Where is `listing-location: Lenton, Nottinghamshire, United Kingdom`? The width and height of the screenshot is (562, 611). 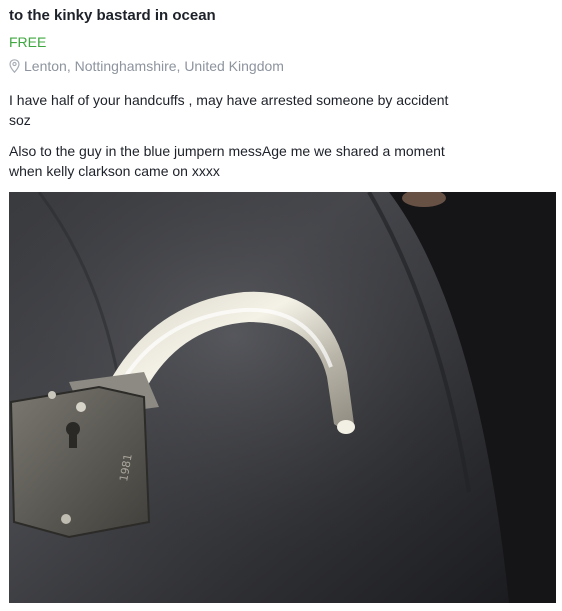 listing-location: Lenton, Nottinghamshire, United Kingdom is located at coordinates (146, 66).